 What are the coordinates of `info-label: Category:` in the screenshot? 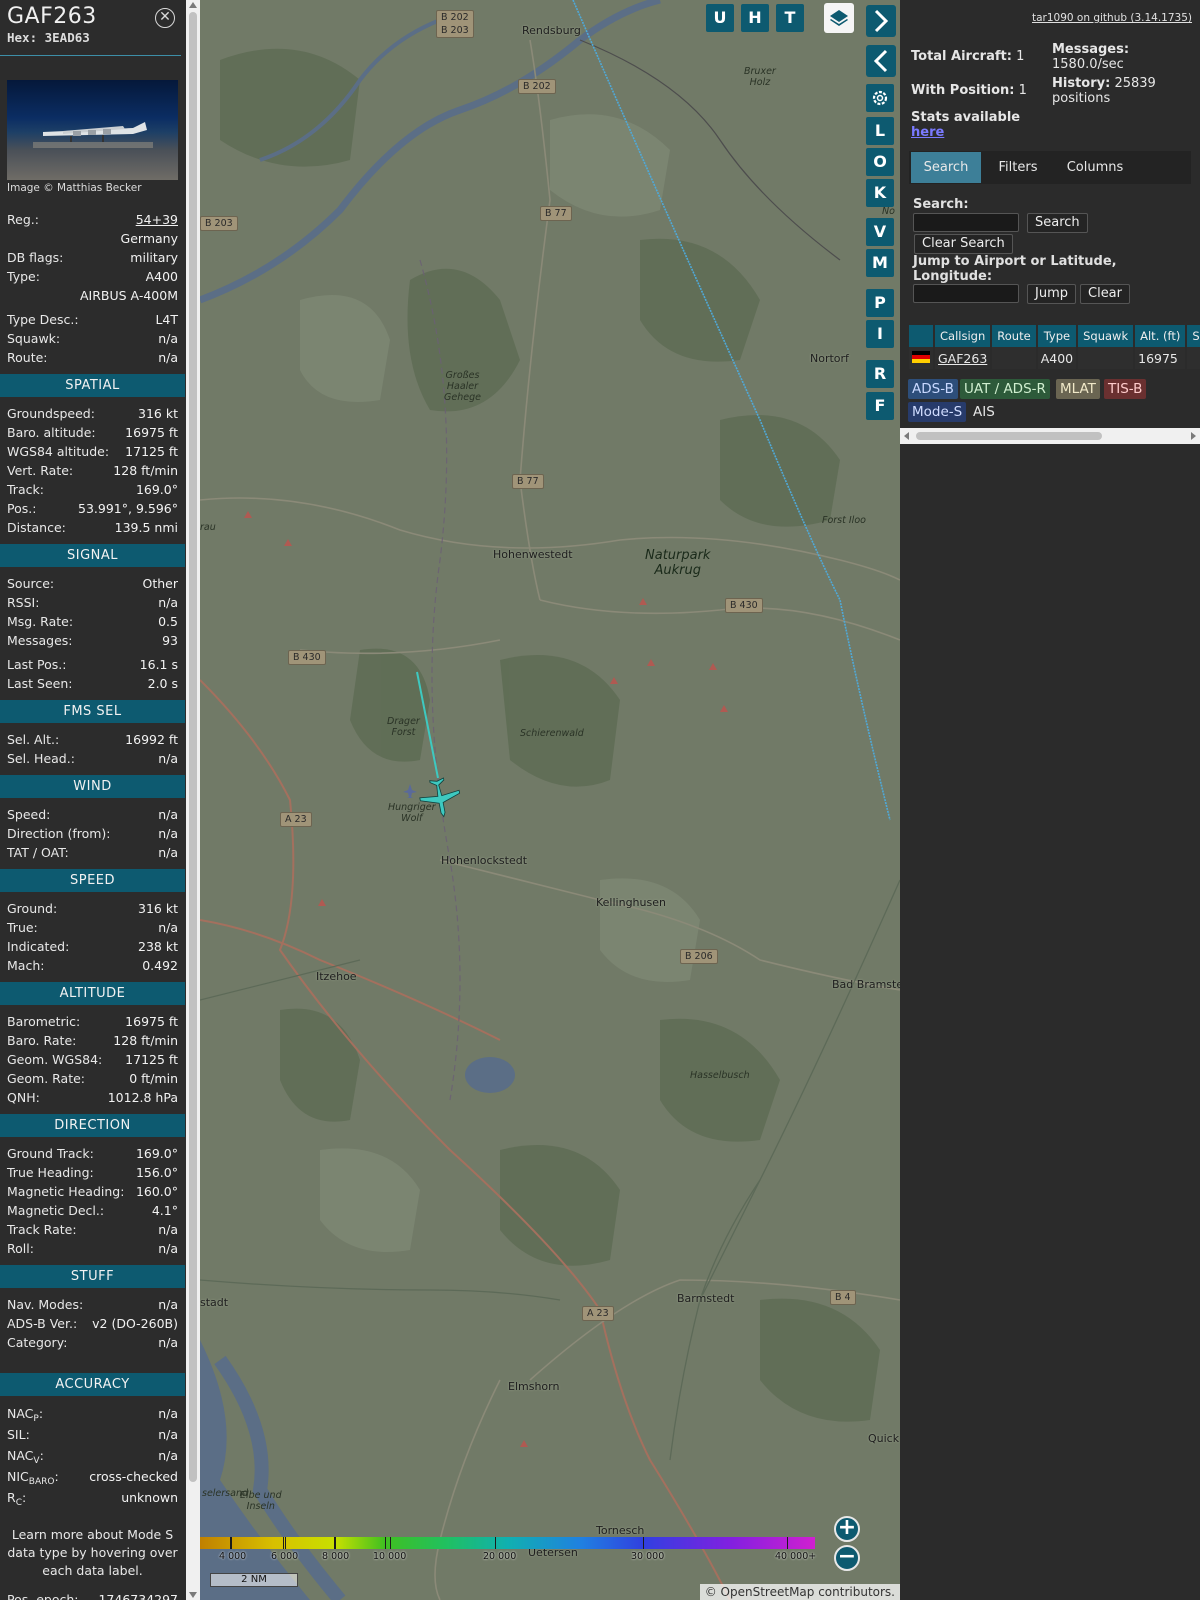 It's located at (37, 1342).